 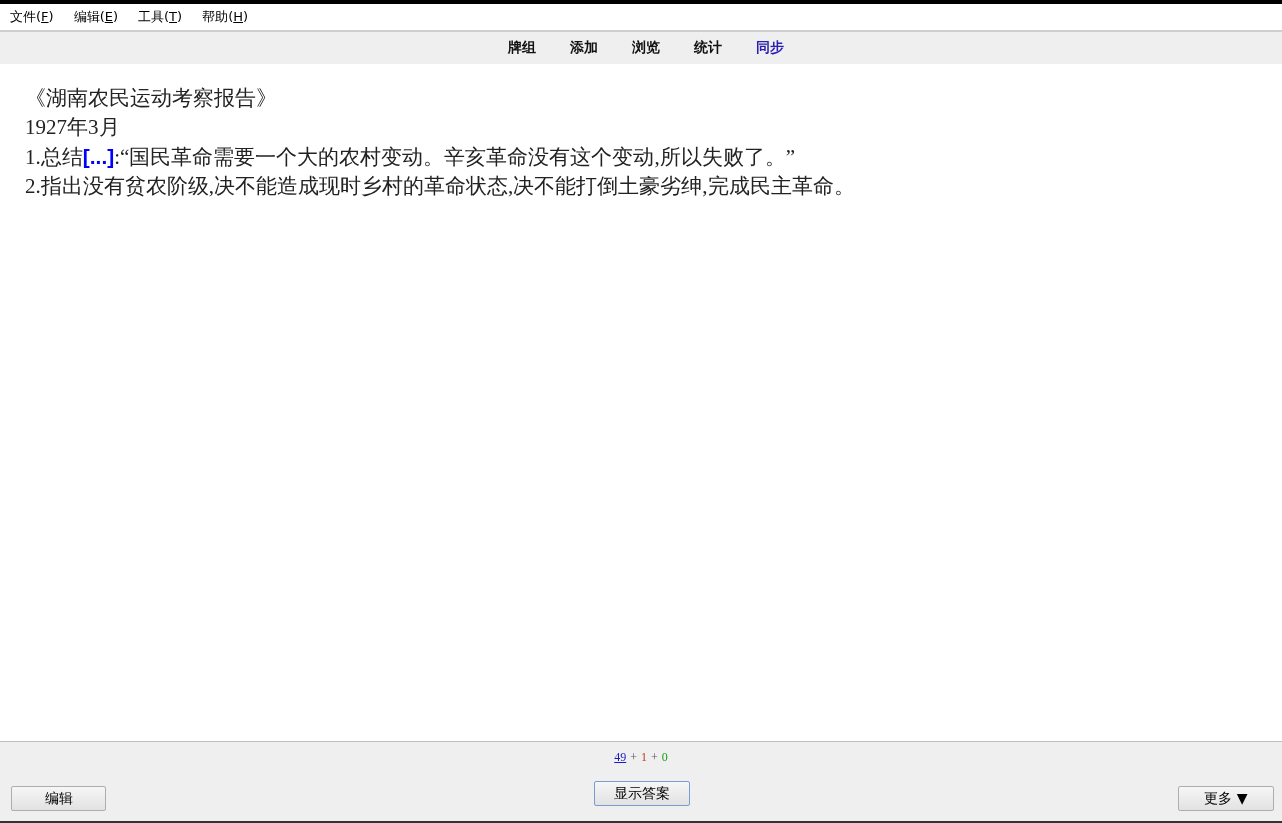 What do you see at coordinates (73, 127) in the screenshot?
I see `card-text: 1927年3月` at bounding box center [73, 127].